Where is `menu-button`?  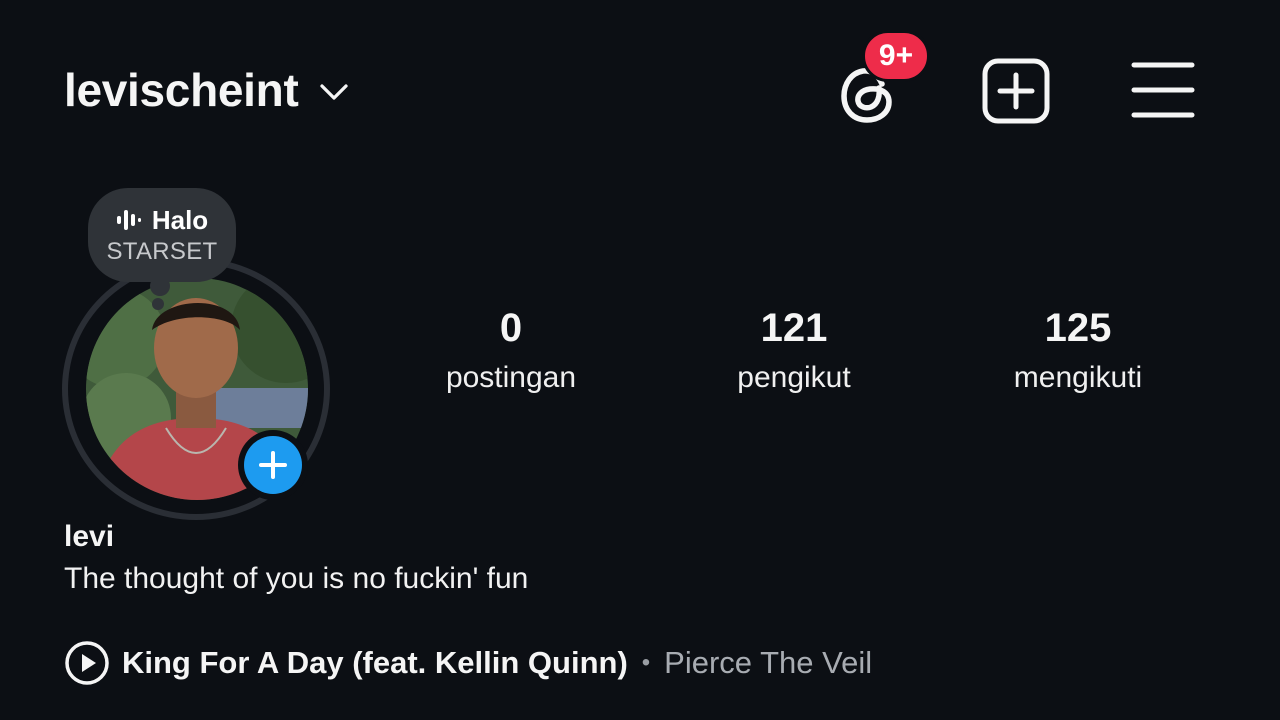
menu-button is located at coordinates (1163, 90).